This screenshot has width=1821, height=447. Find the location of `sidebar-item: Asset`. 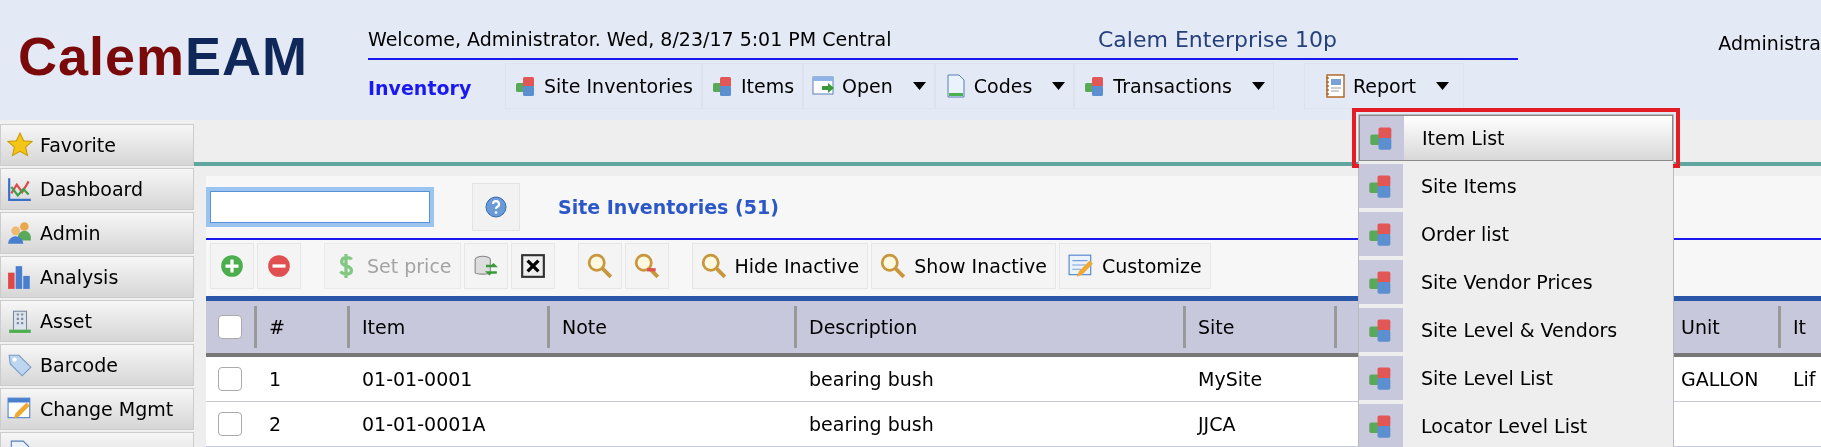

sidebar-item: Asset is located at coordinates (97, 321).